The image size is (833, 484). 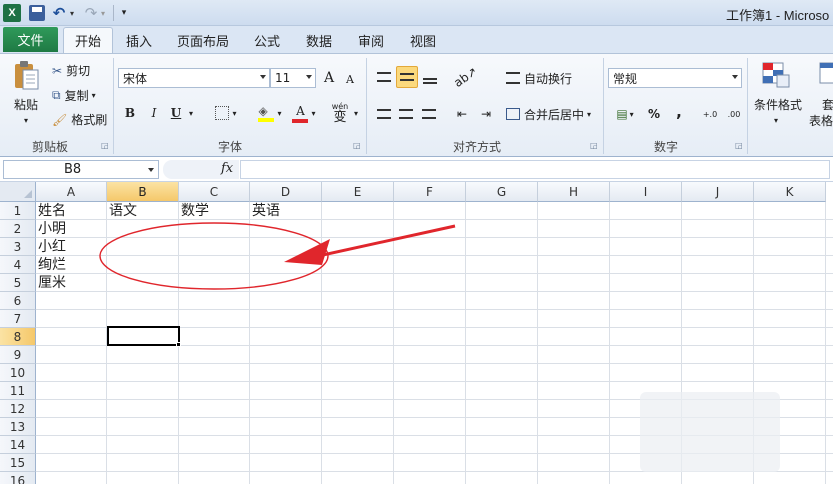 I want to click on align-top-button, so click(x=384, y=77).